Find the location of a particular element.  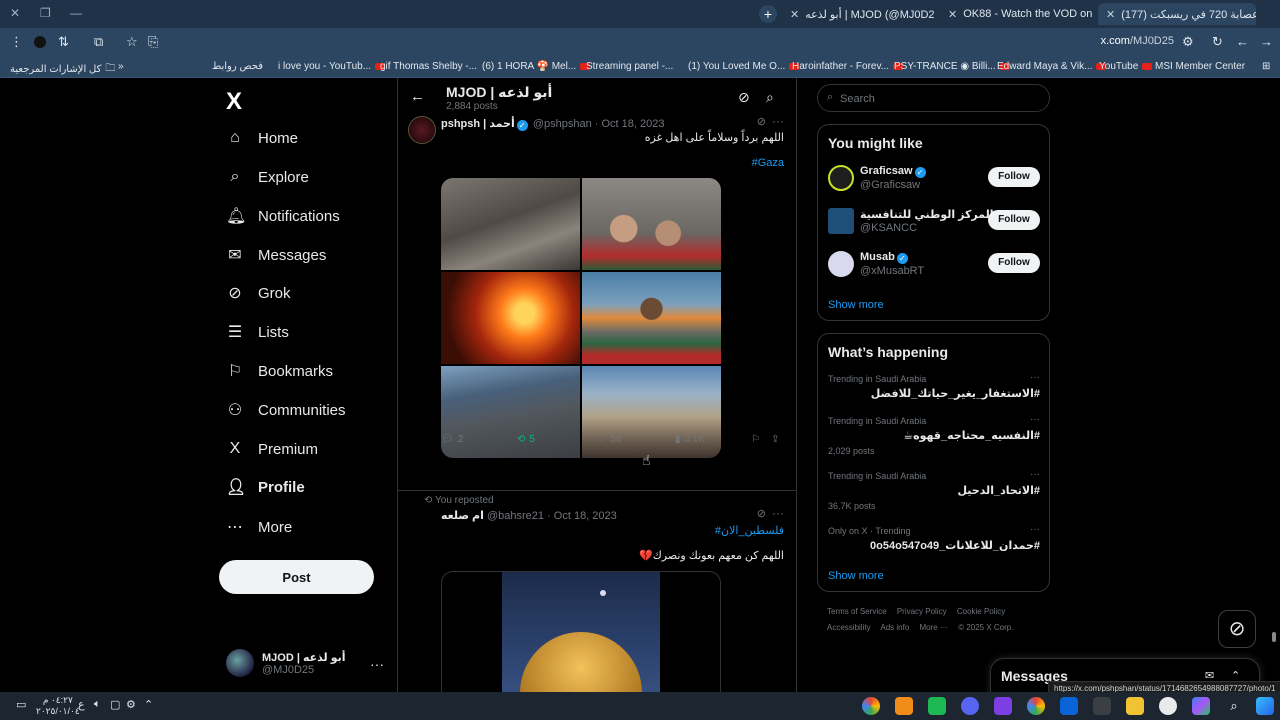

bookmark-item: YouTube is located at coordinates (1126, 66).